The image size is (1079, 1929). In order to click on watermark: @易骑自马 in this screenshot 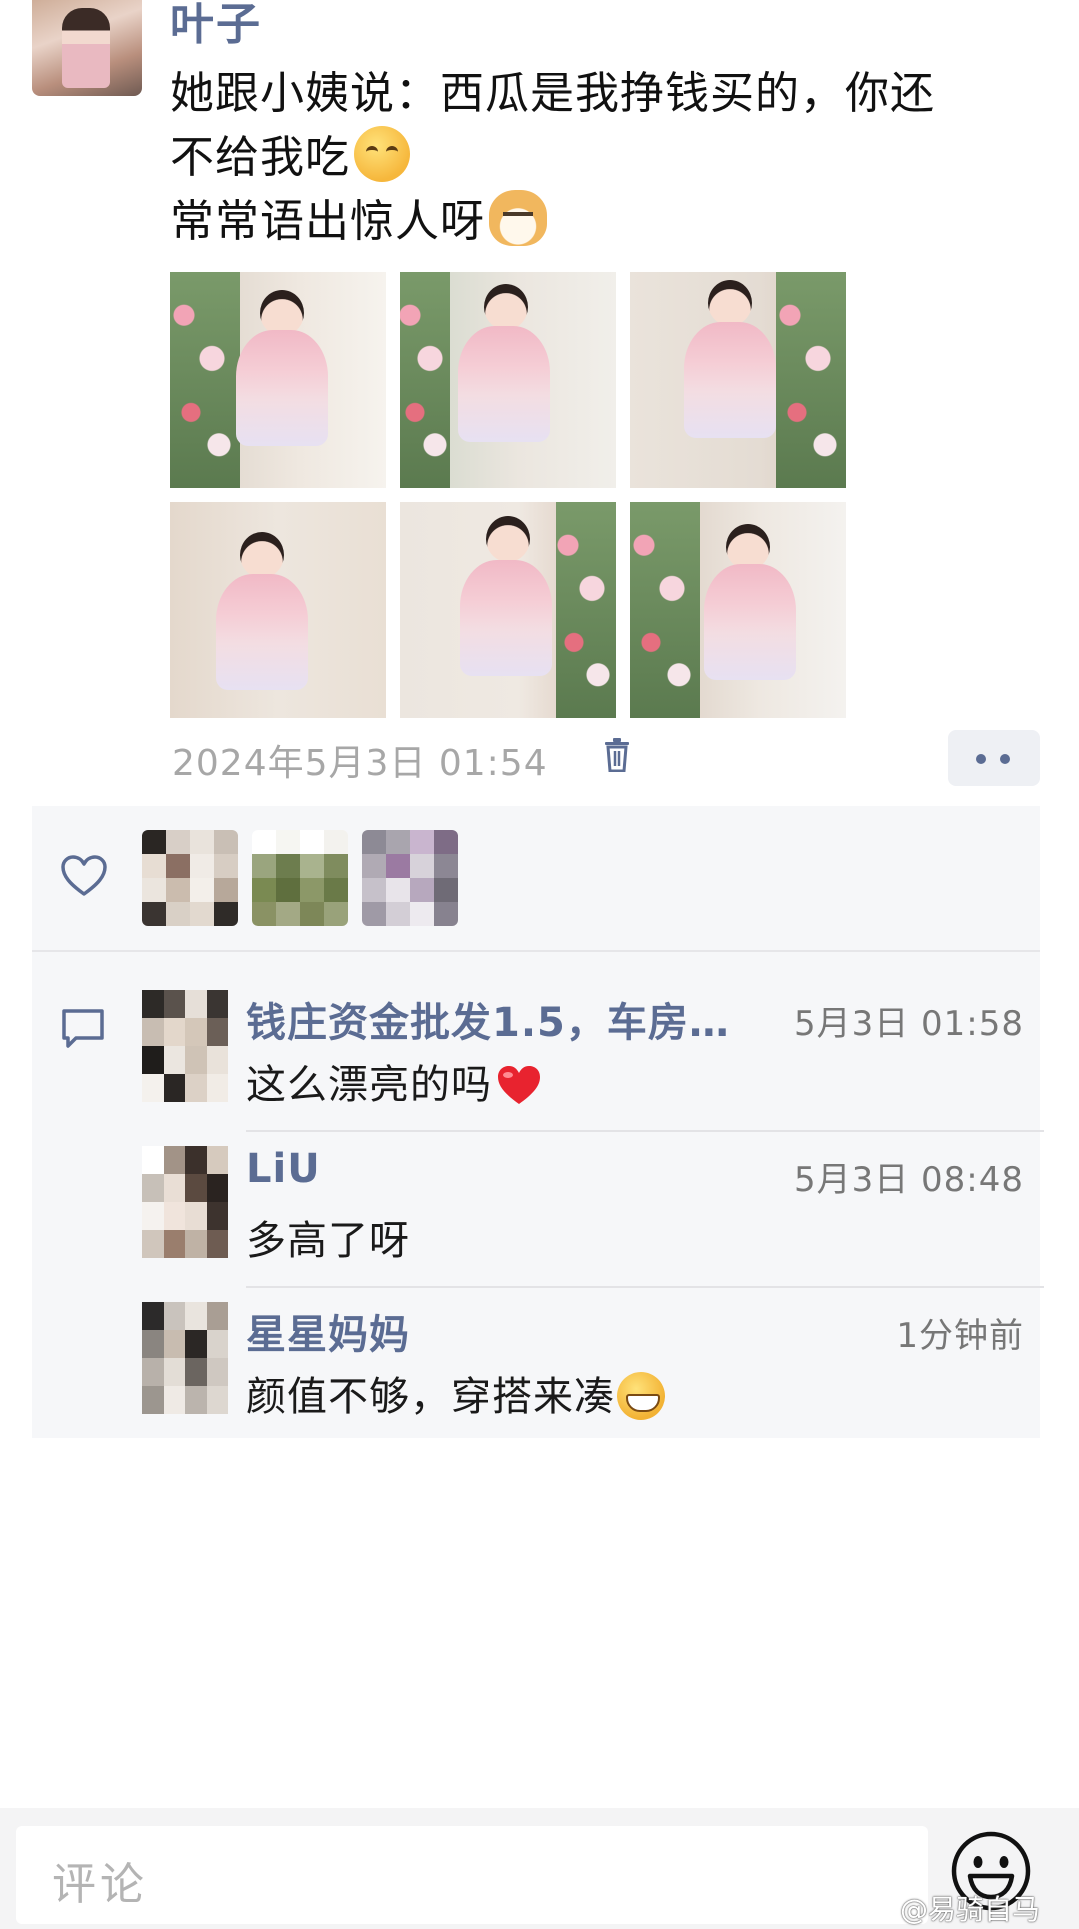, I will do `click(970, 1909)`.